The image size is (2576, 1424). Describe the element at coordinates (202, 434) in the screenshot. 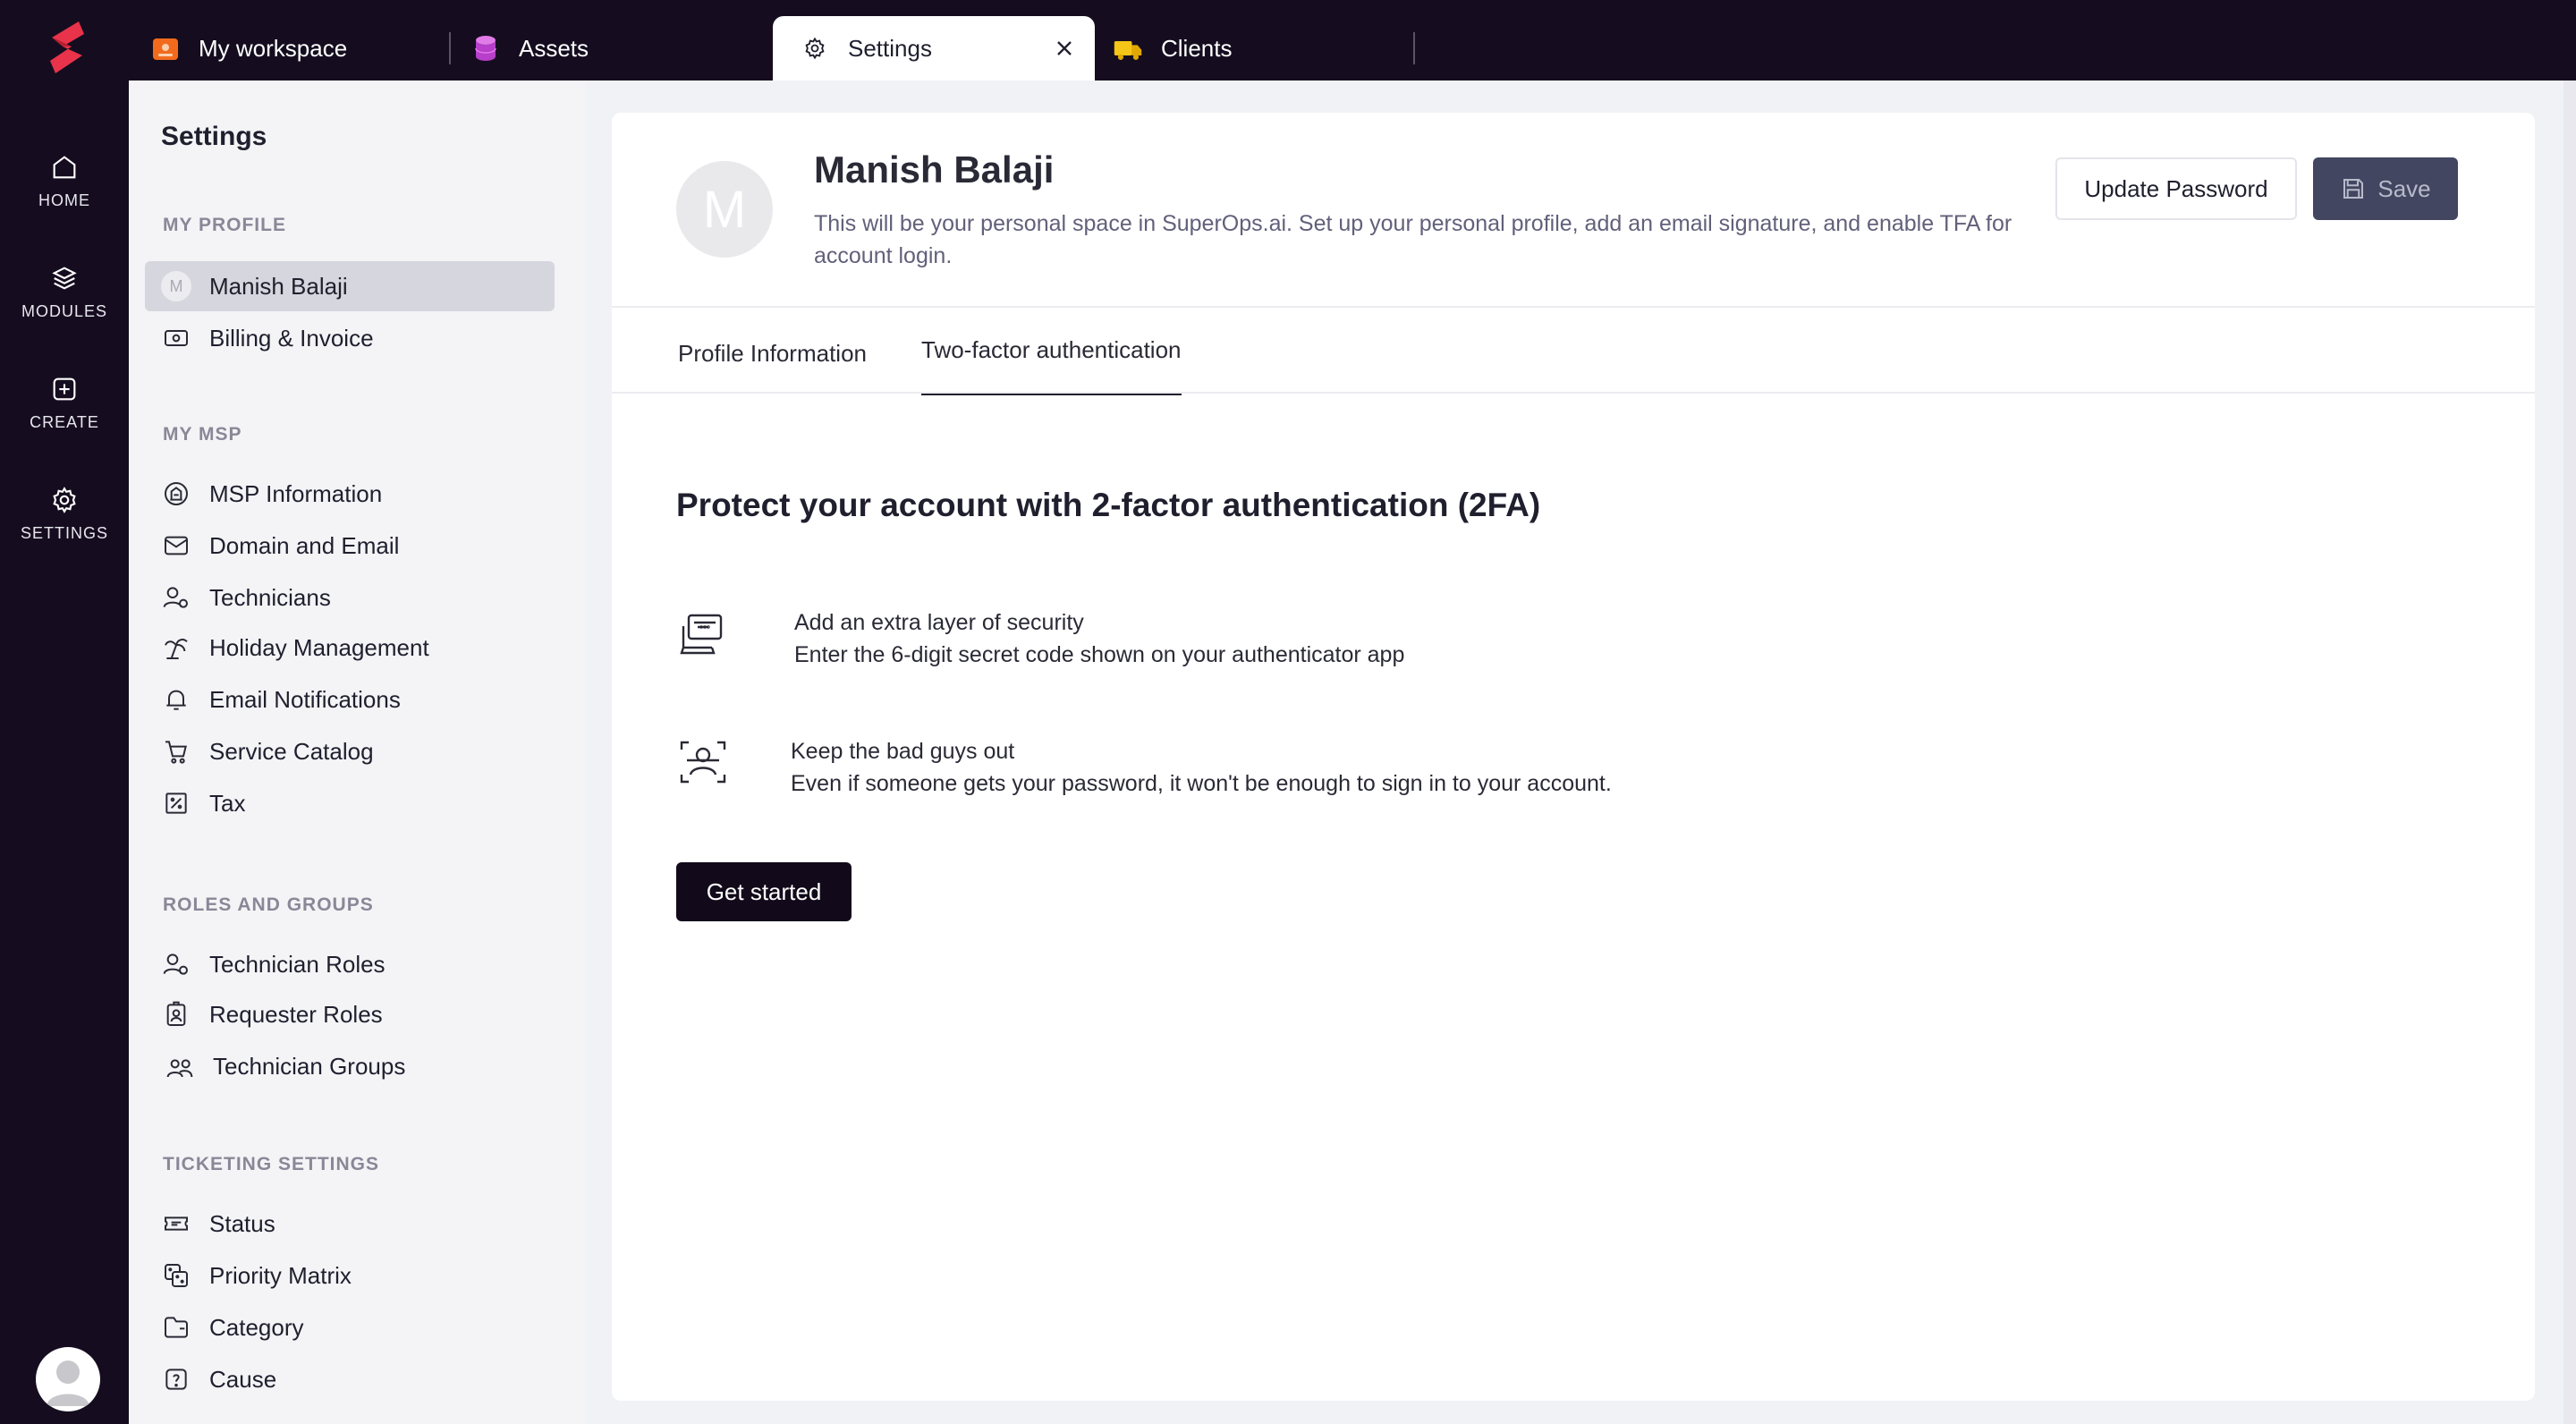

I see `section-heading-my-msp: MY MSP` at that location.